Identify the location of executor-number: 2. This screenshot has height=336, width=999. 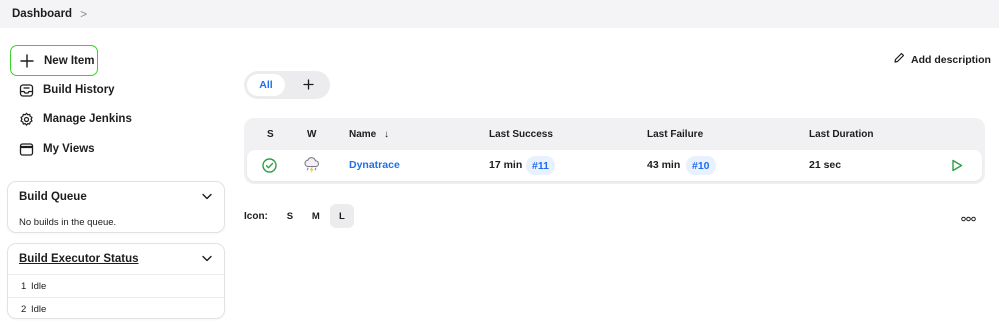
(24, 309).